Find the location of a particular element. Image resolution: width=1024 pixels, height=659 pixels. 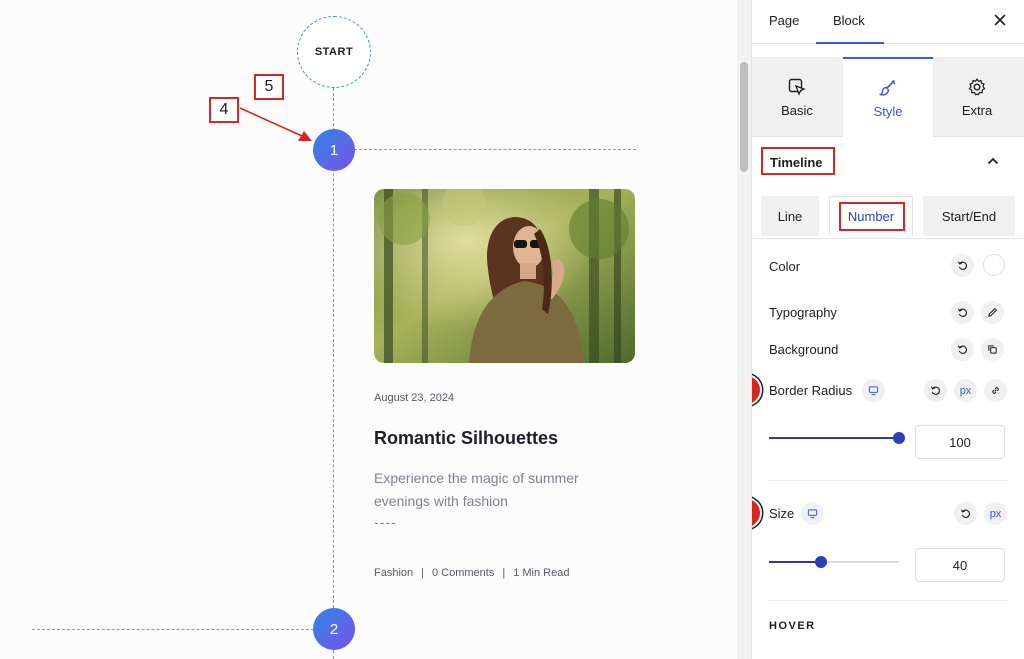

border-radius-label: Border Radius is located at coordinates (811, 390).